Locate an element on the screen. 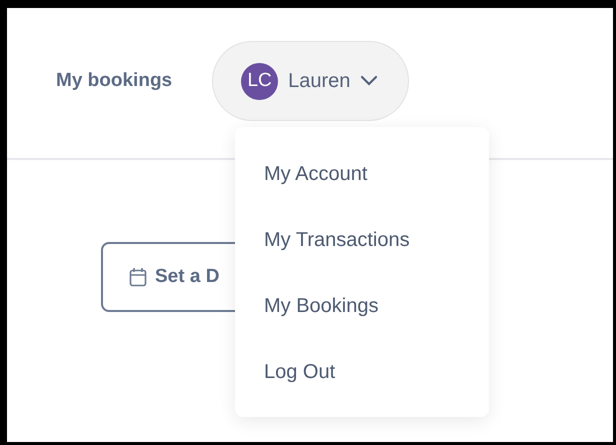 The height and width of the screenshot is (445, 616). menu-item: My Account is located at coordinates (362, 174).